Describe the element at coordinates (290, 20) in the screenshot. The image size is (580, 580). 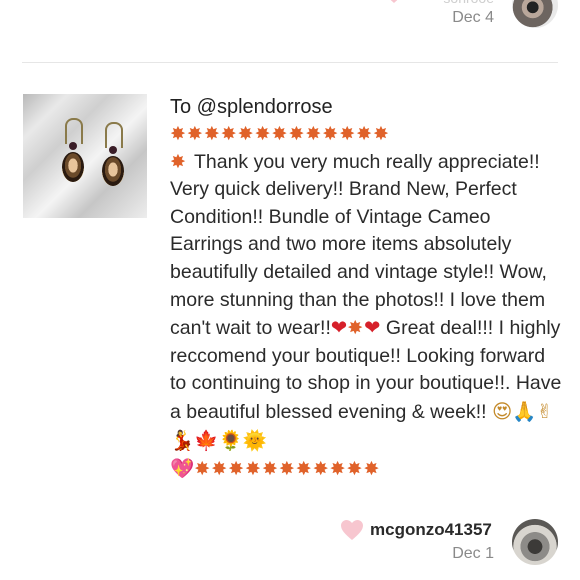
I see `previous-comment-row: sonrooe Dec 4` at that location.